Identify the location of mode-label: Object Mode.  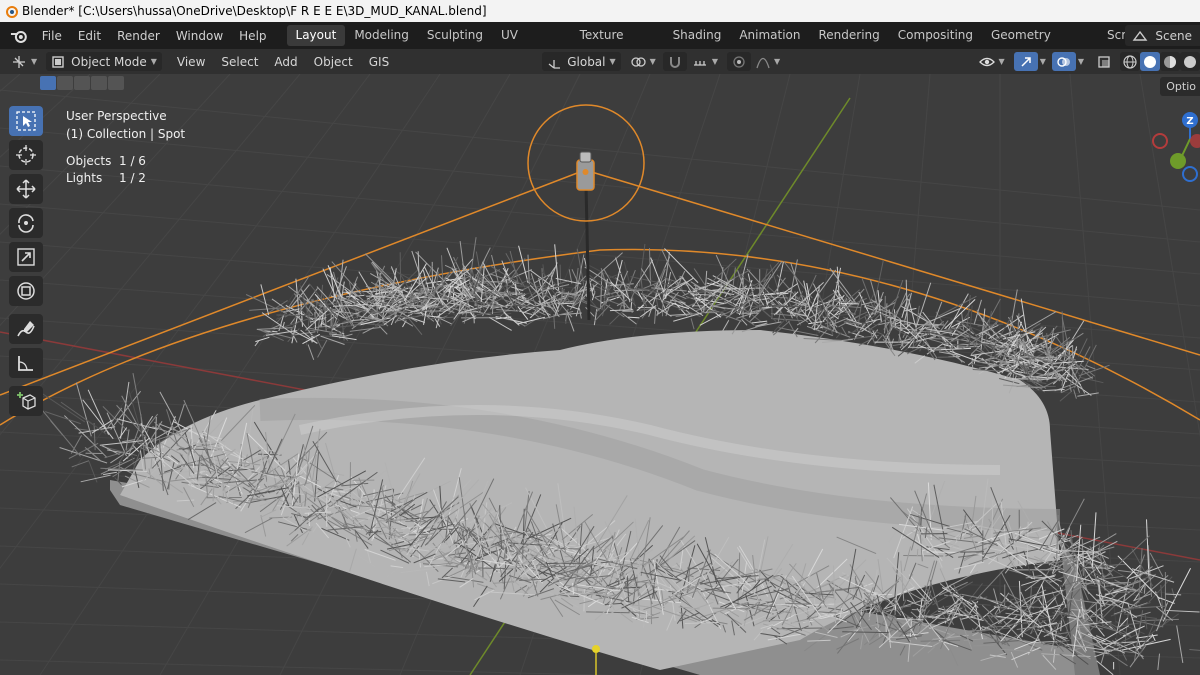
(109, 61).